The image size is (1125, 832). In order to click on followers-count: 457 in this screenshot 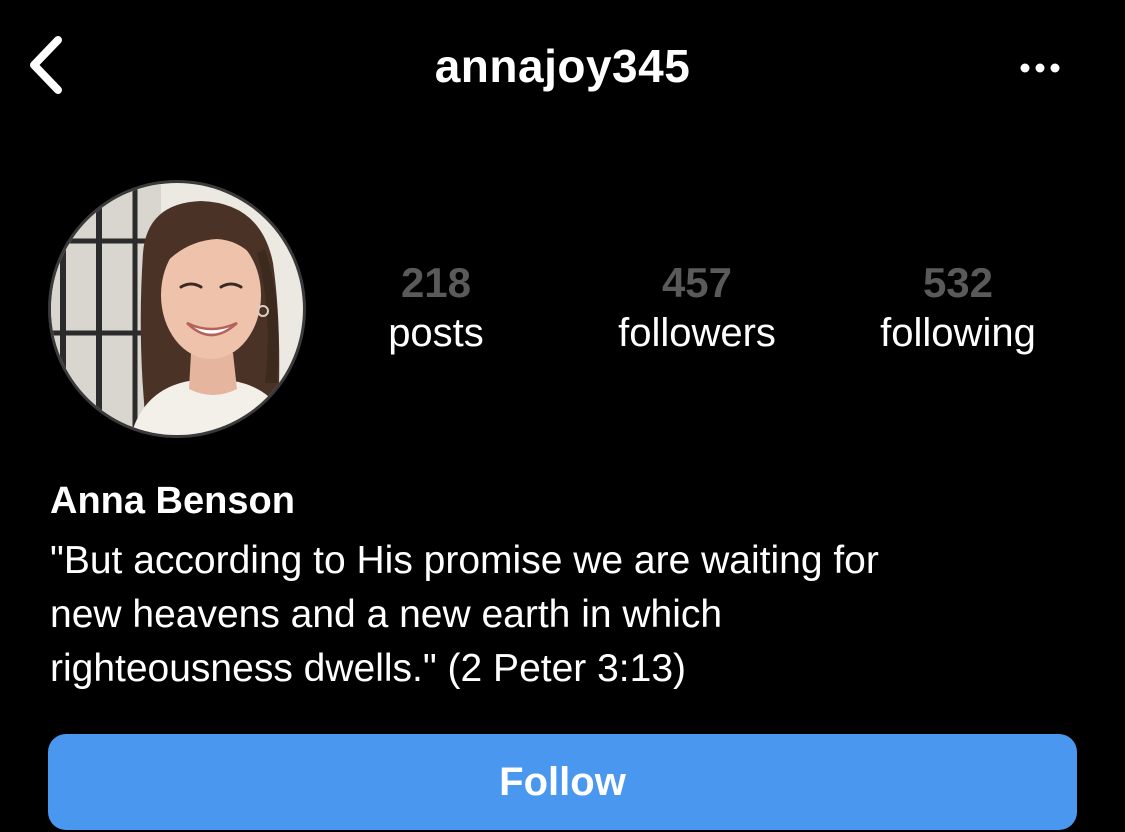, I will do `click(697, 282)`.